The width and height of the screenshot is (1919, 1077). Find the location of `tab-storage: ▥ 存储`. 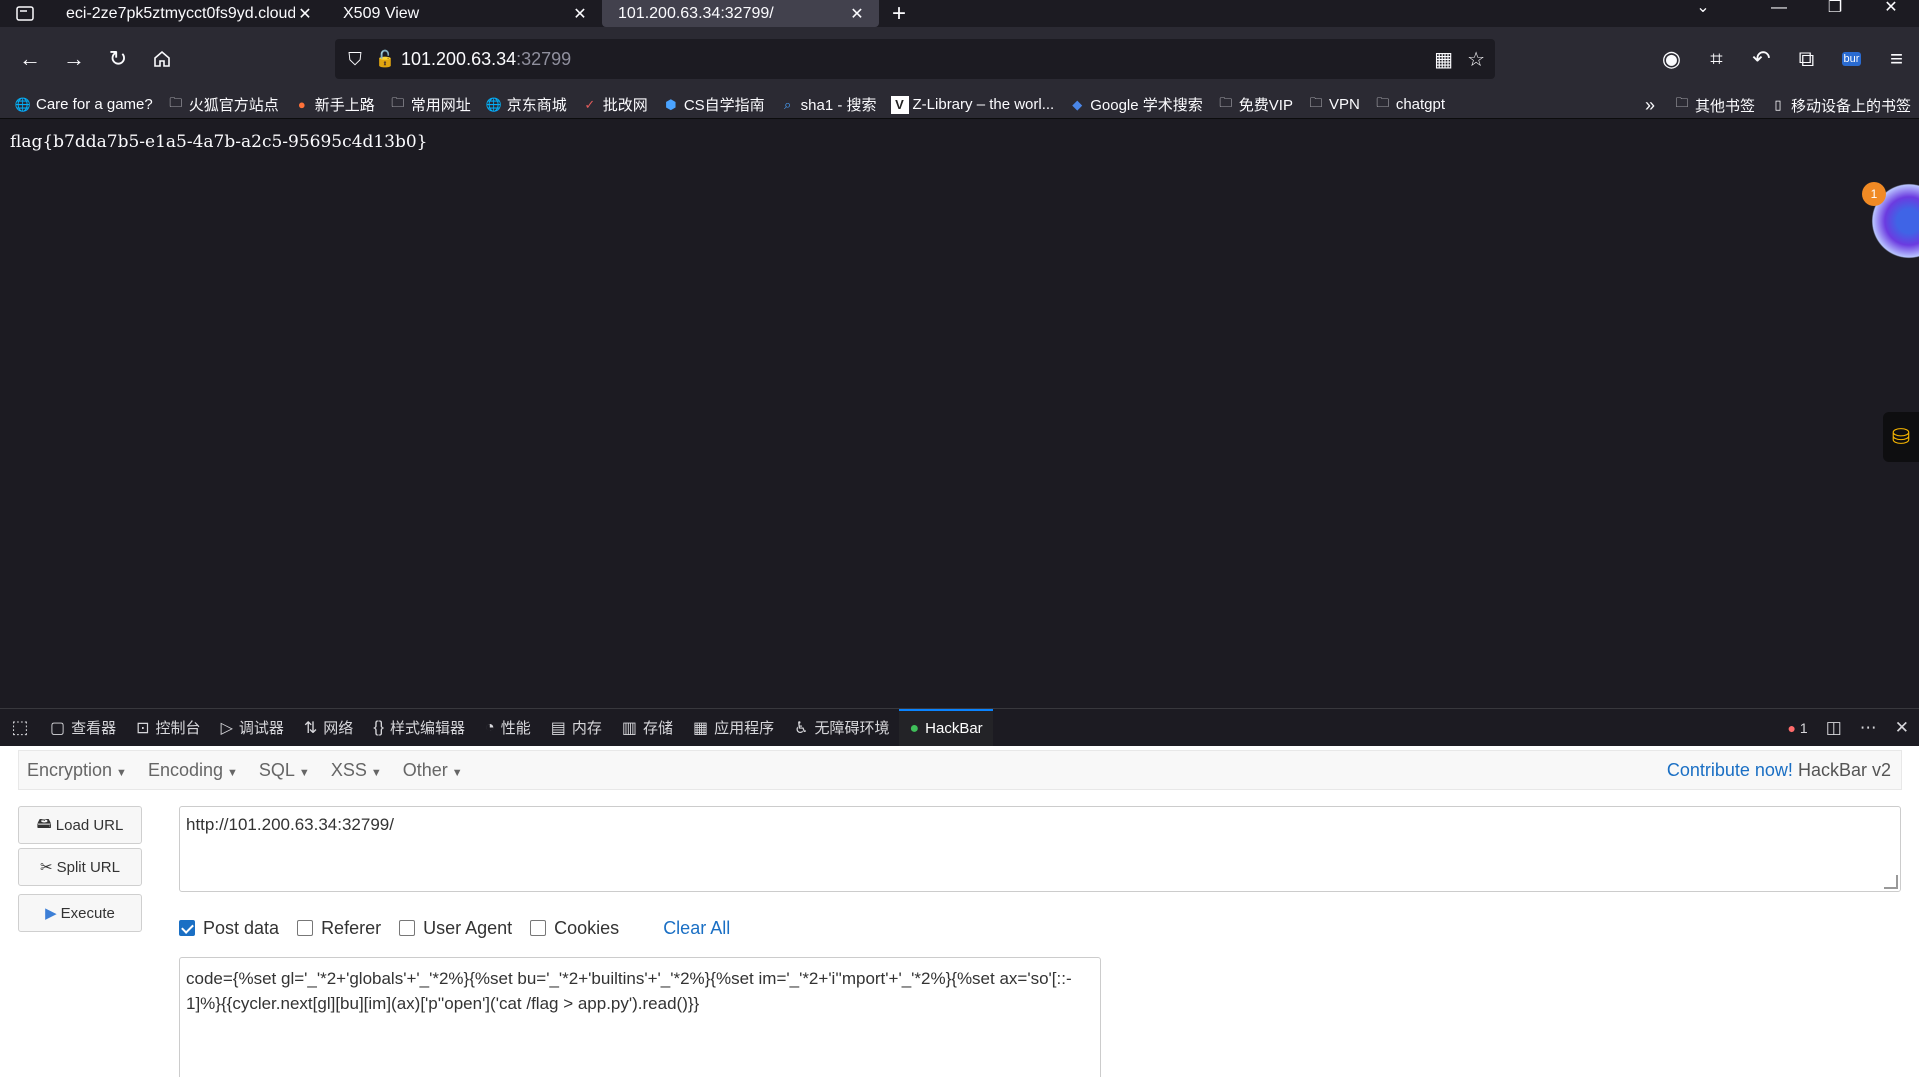

tab-storage: ▥ 存储 is located at coordinates (647, 728).